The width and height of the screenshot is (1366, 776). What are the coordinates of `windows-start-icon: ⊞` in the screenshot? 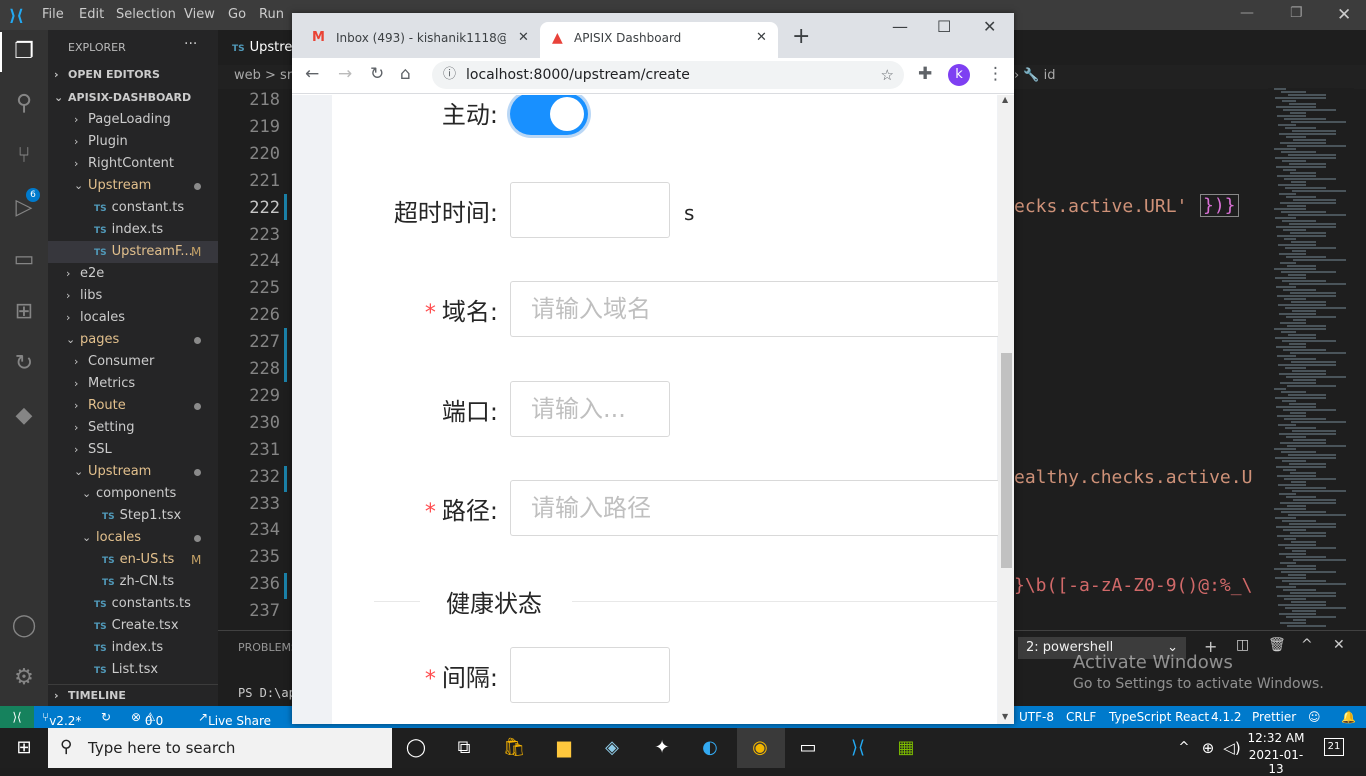 It's located at (24, 748).